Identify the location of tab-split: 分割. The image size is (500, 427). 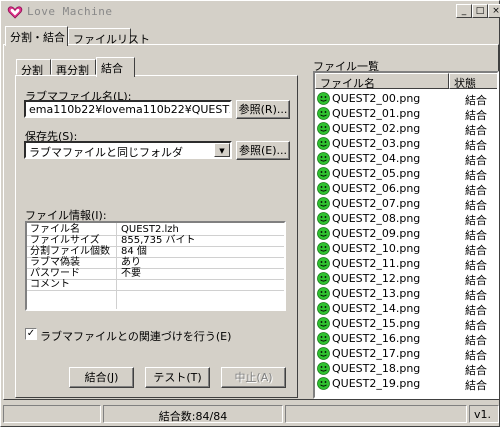
(33, 68).